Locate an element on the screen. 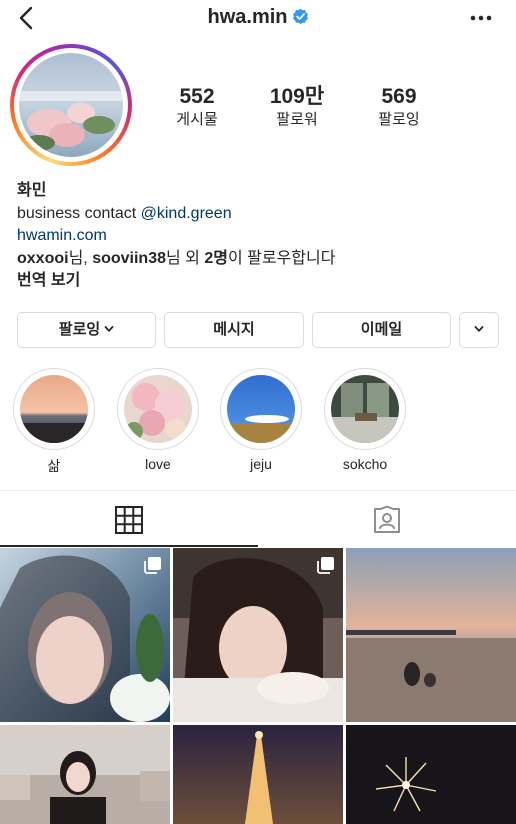 The height and width of the screenshot is (824, 516). translate-link: 번역 보기 is located at coordinates (176, 281).